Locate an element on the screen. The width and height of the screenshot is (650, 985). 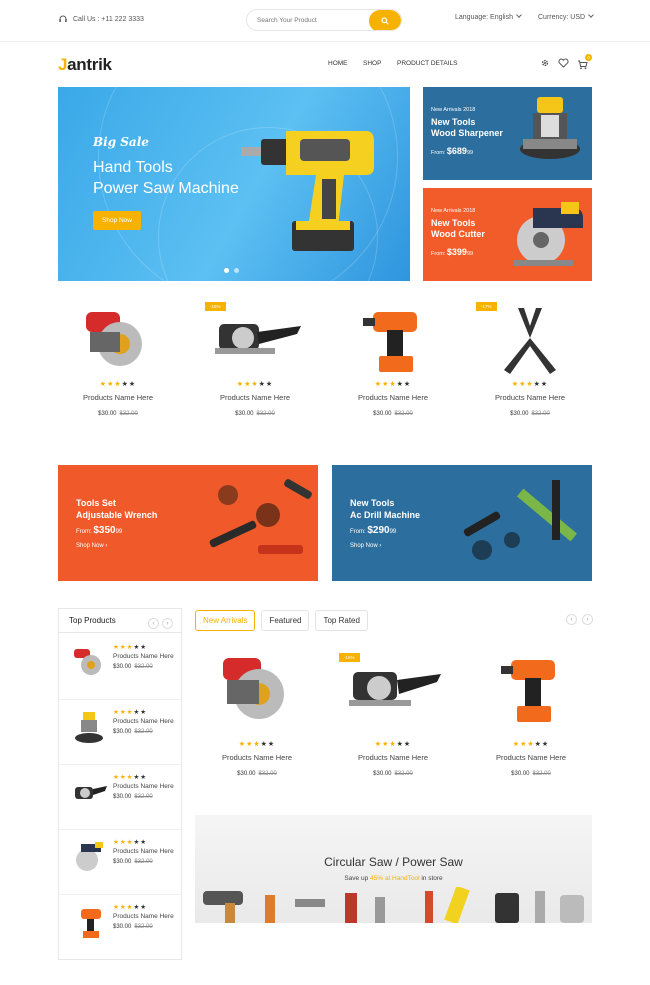
side-banner-title-line2: Wood Sharpener is located at coordinates (467, 133).